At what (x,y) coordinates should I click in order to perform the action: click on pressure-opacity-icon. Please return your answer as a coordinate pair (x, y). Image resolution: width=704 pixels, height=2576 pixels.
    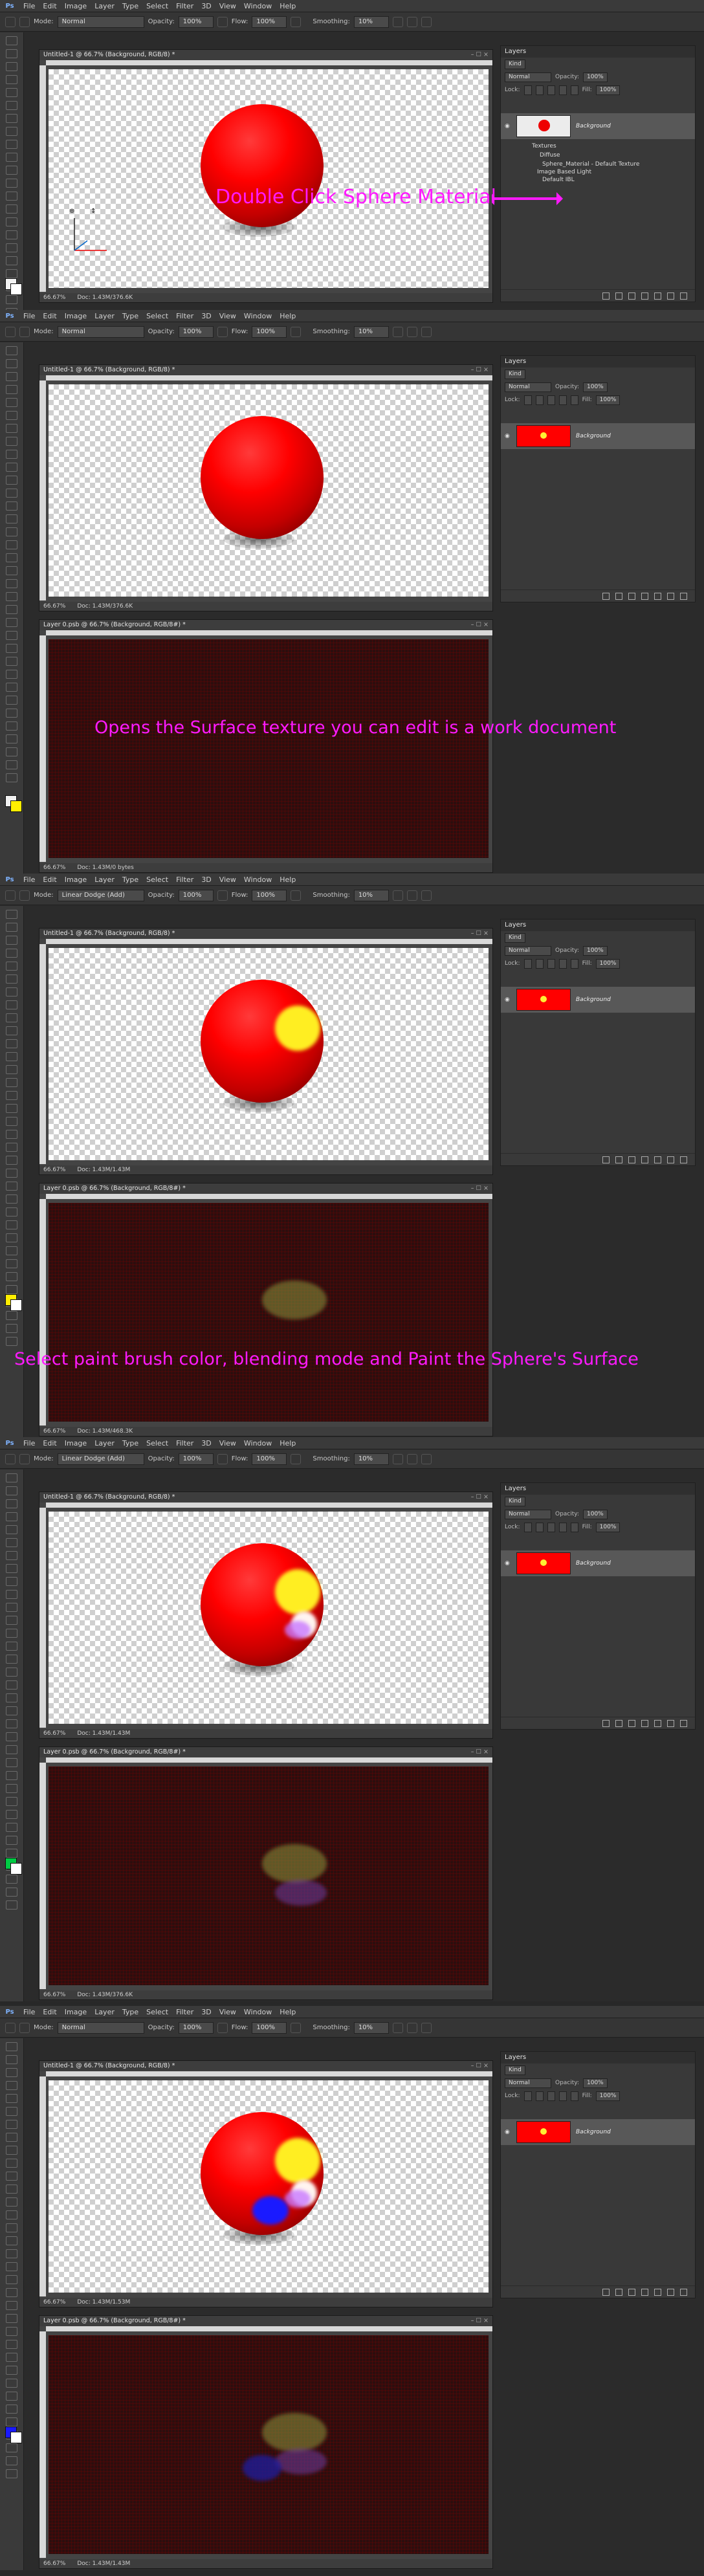
    Looking at the image, I should click on (223, 1459).